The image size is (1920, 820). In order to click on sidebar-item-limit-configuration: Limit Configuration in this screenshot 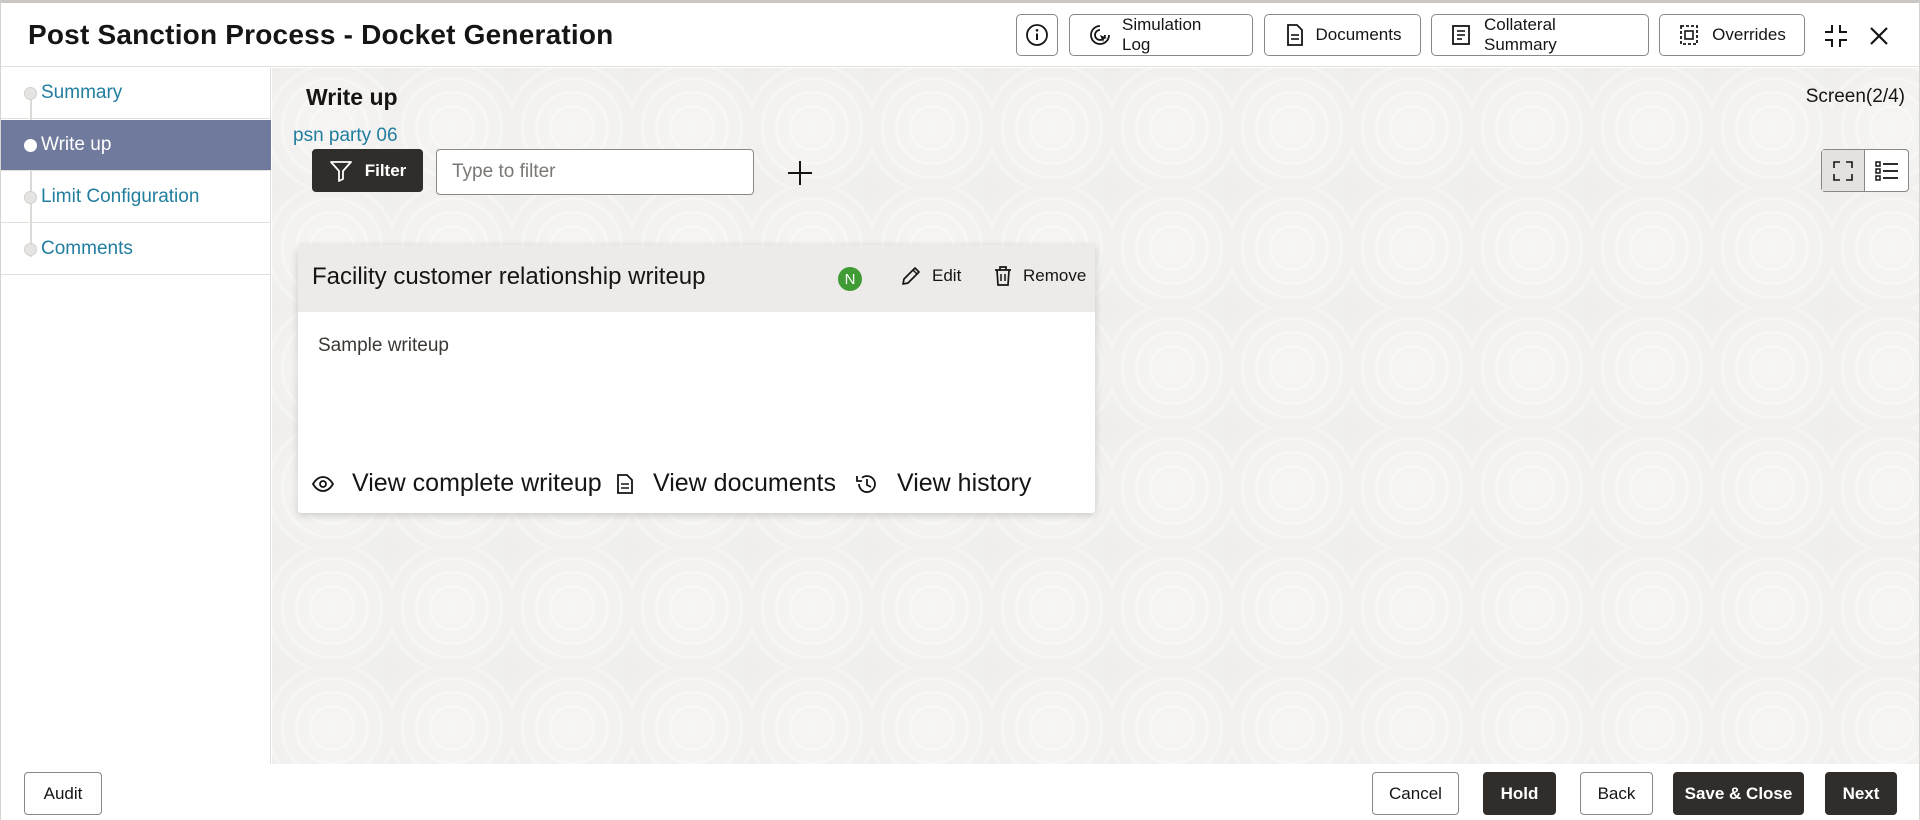, I will do `click(136, 197)`.